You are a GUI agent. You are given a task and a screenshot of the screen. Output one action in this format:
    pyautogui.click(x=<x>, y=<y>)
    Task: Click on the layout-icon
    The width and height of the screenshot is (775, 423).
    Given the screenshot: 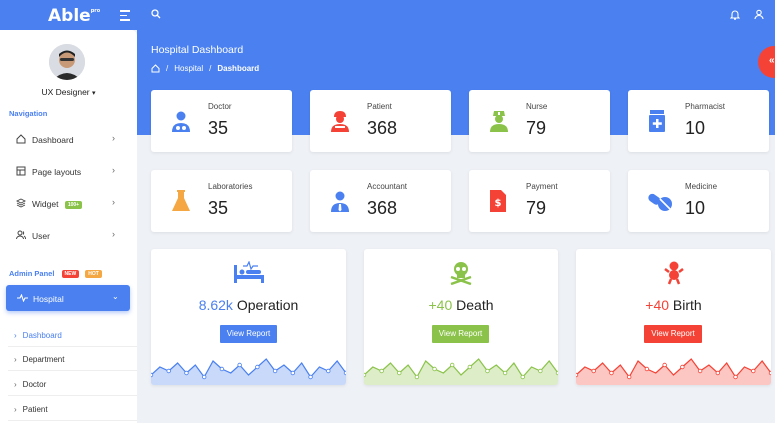 What is the action you would take?
    pyautogui.click(x=21, y=171)
    